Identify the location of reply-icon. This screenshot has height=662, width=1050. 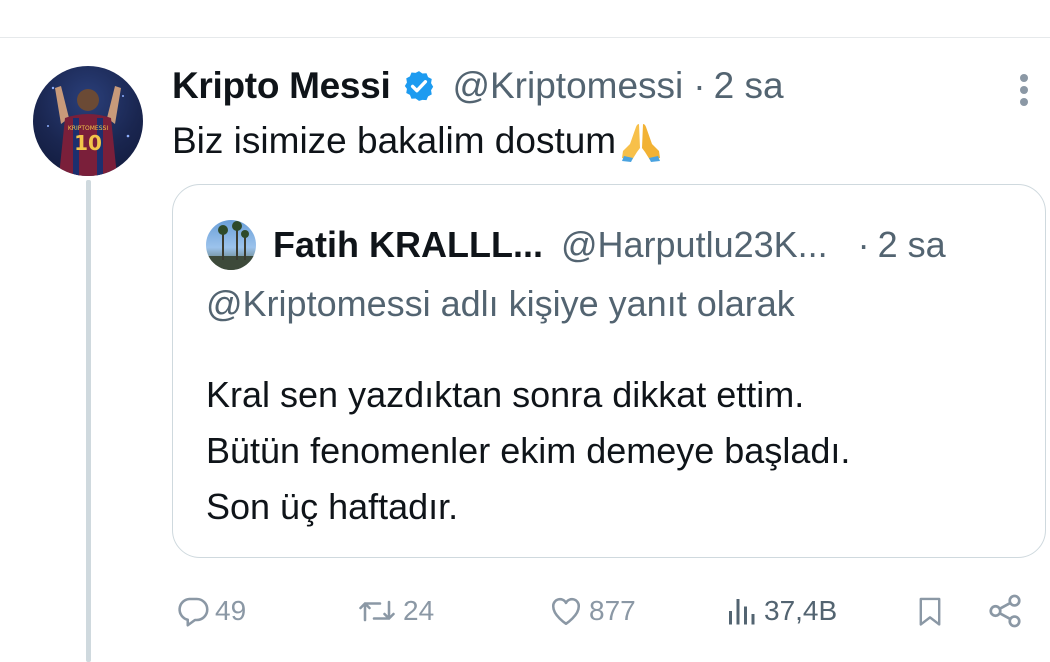
(193, 612).